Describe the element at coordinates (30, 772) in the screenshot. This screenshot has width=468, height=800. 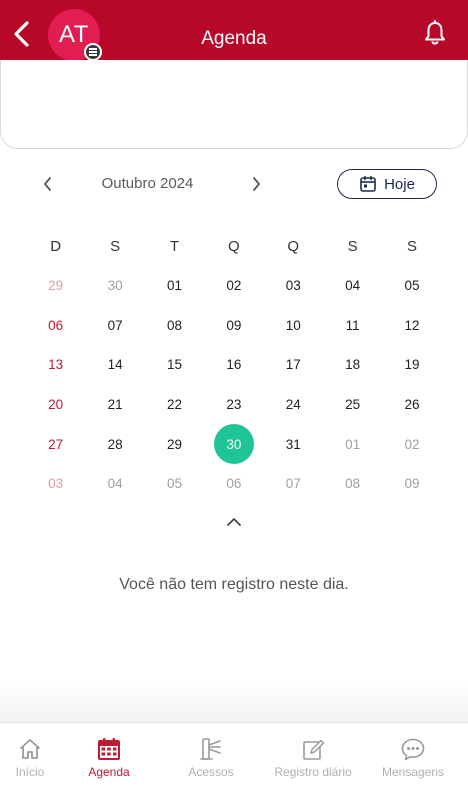
I see `nav-label: Início` at that location.